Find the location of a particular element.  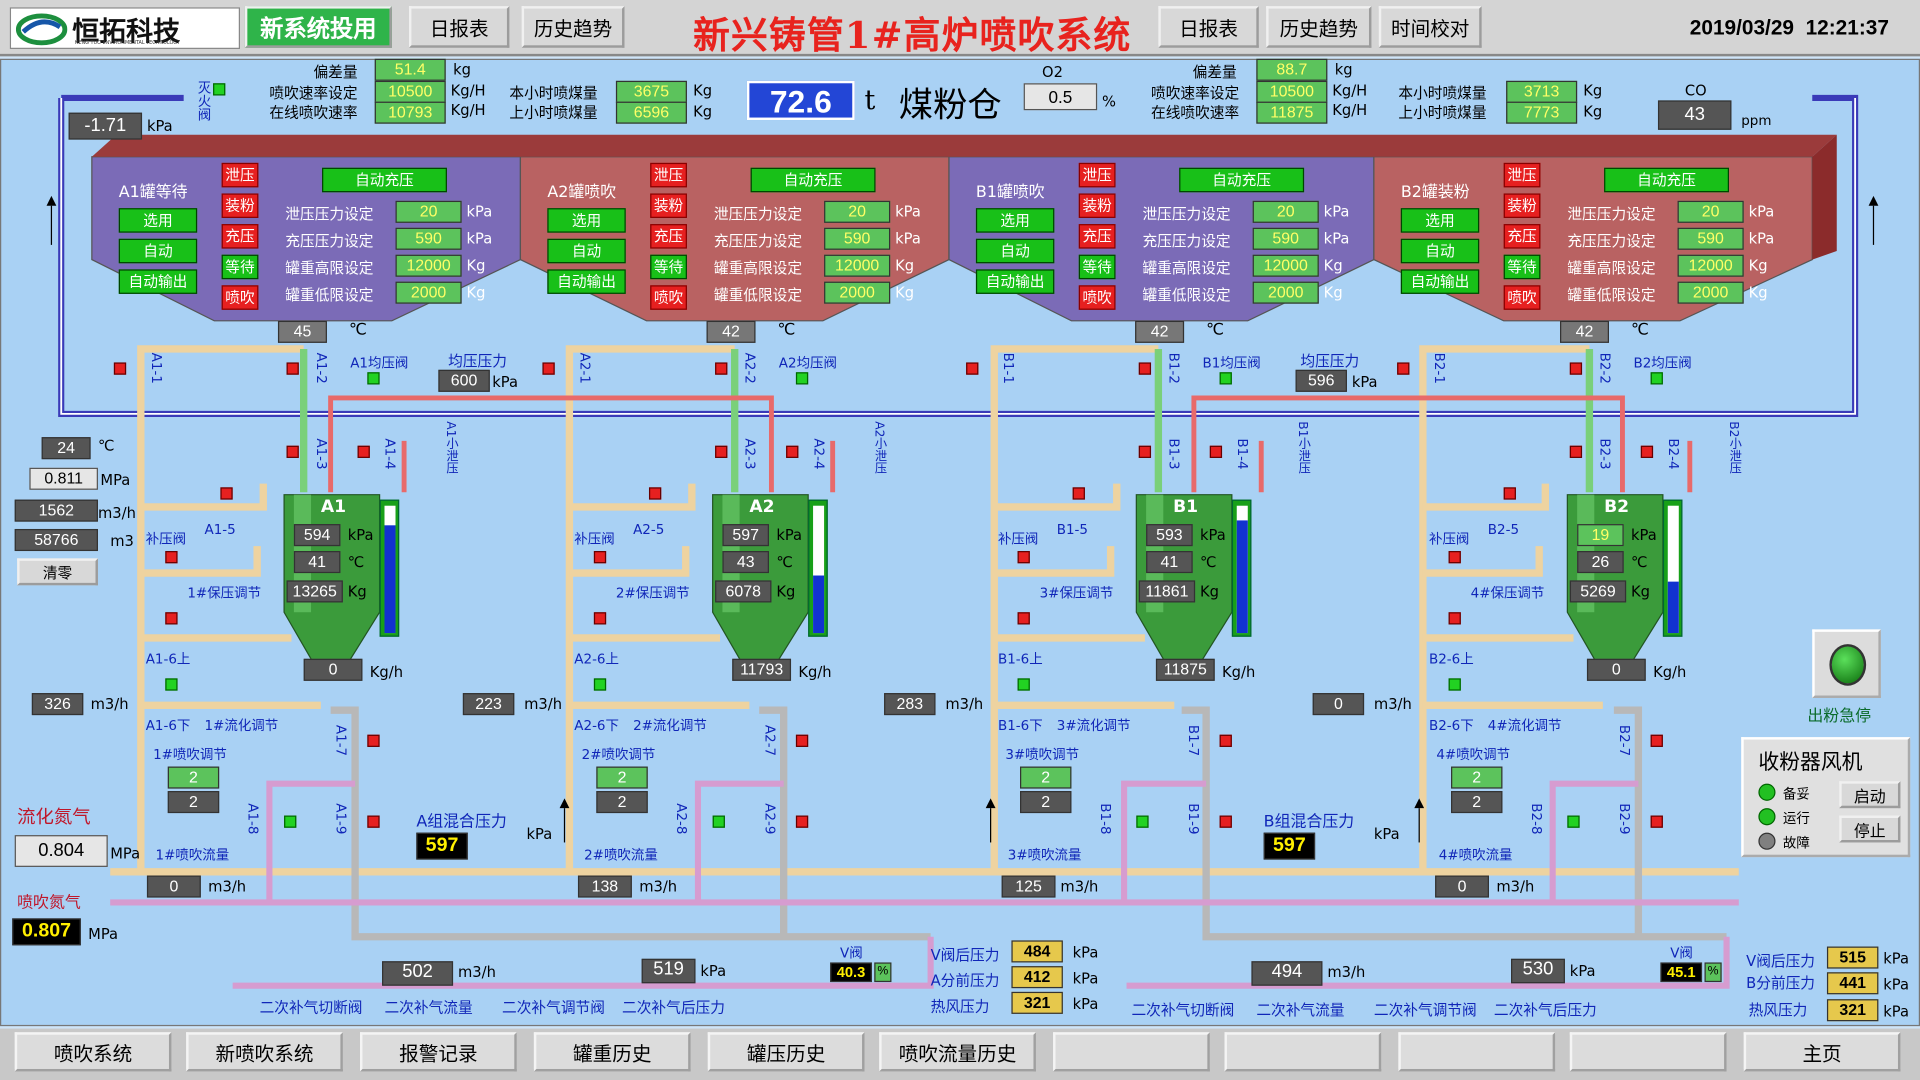

hopper-b5-button-3: 喷吹 is located at coordinates (1522, 297).